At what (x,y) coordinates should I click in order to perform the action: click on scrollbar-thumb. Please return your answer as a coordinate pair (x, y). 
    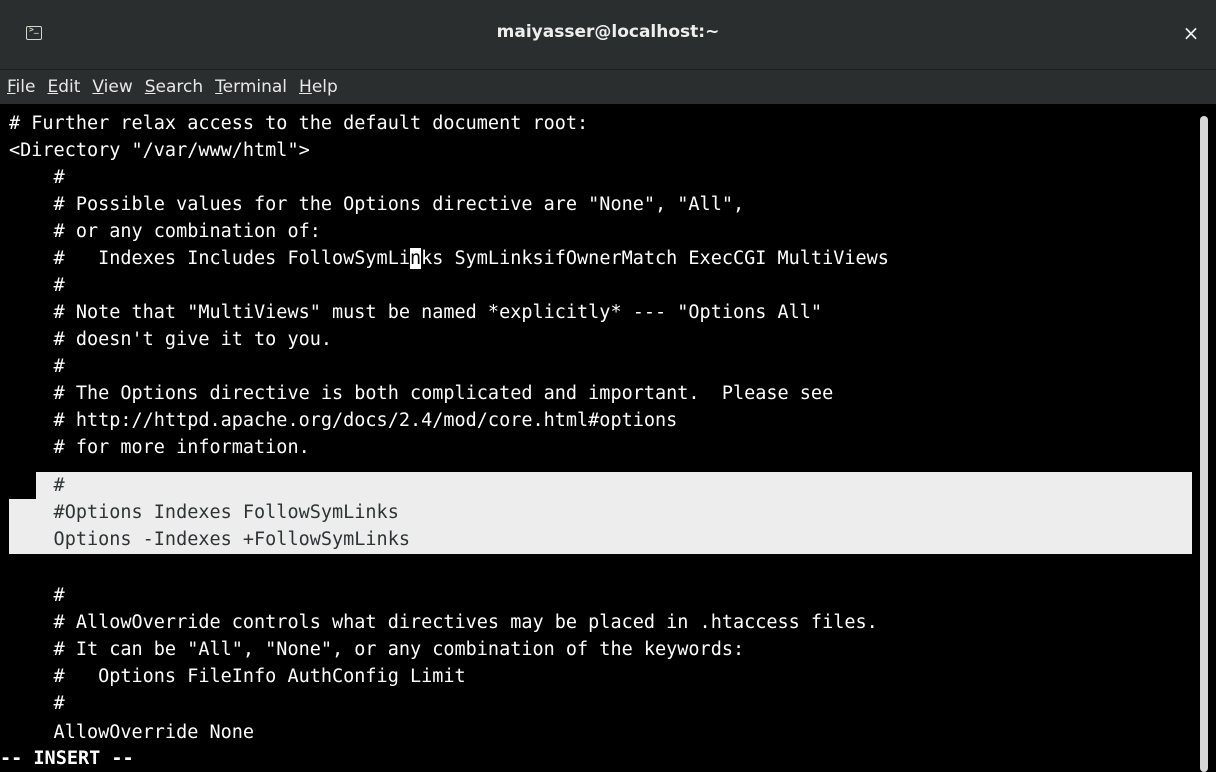
    Looking at the image, I should click on (1204, 444).